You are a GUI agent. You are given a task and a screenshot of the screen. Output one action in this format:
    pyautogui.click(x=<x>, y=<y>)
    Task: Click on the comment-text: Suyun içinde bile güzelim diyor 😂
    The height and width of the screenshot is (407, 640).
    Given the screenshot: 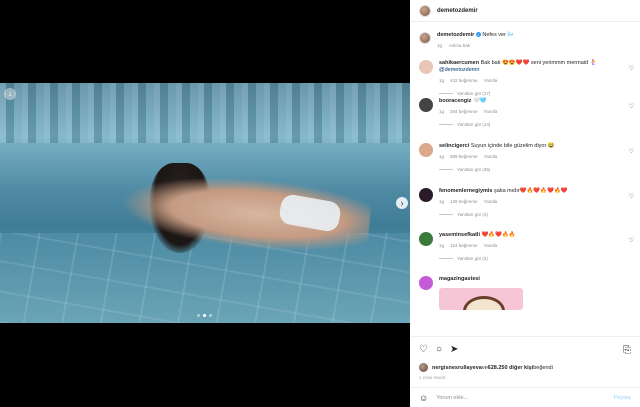 What is the action you would take?
    pyautogui.click(x=512, y=146)
    